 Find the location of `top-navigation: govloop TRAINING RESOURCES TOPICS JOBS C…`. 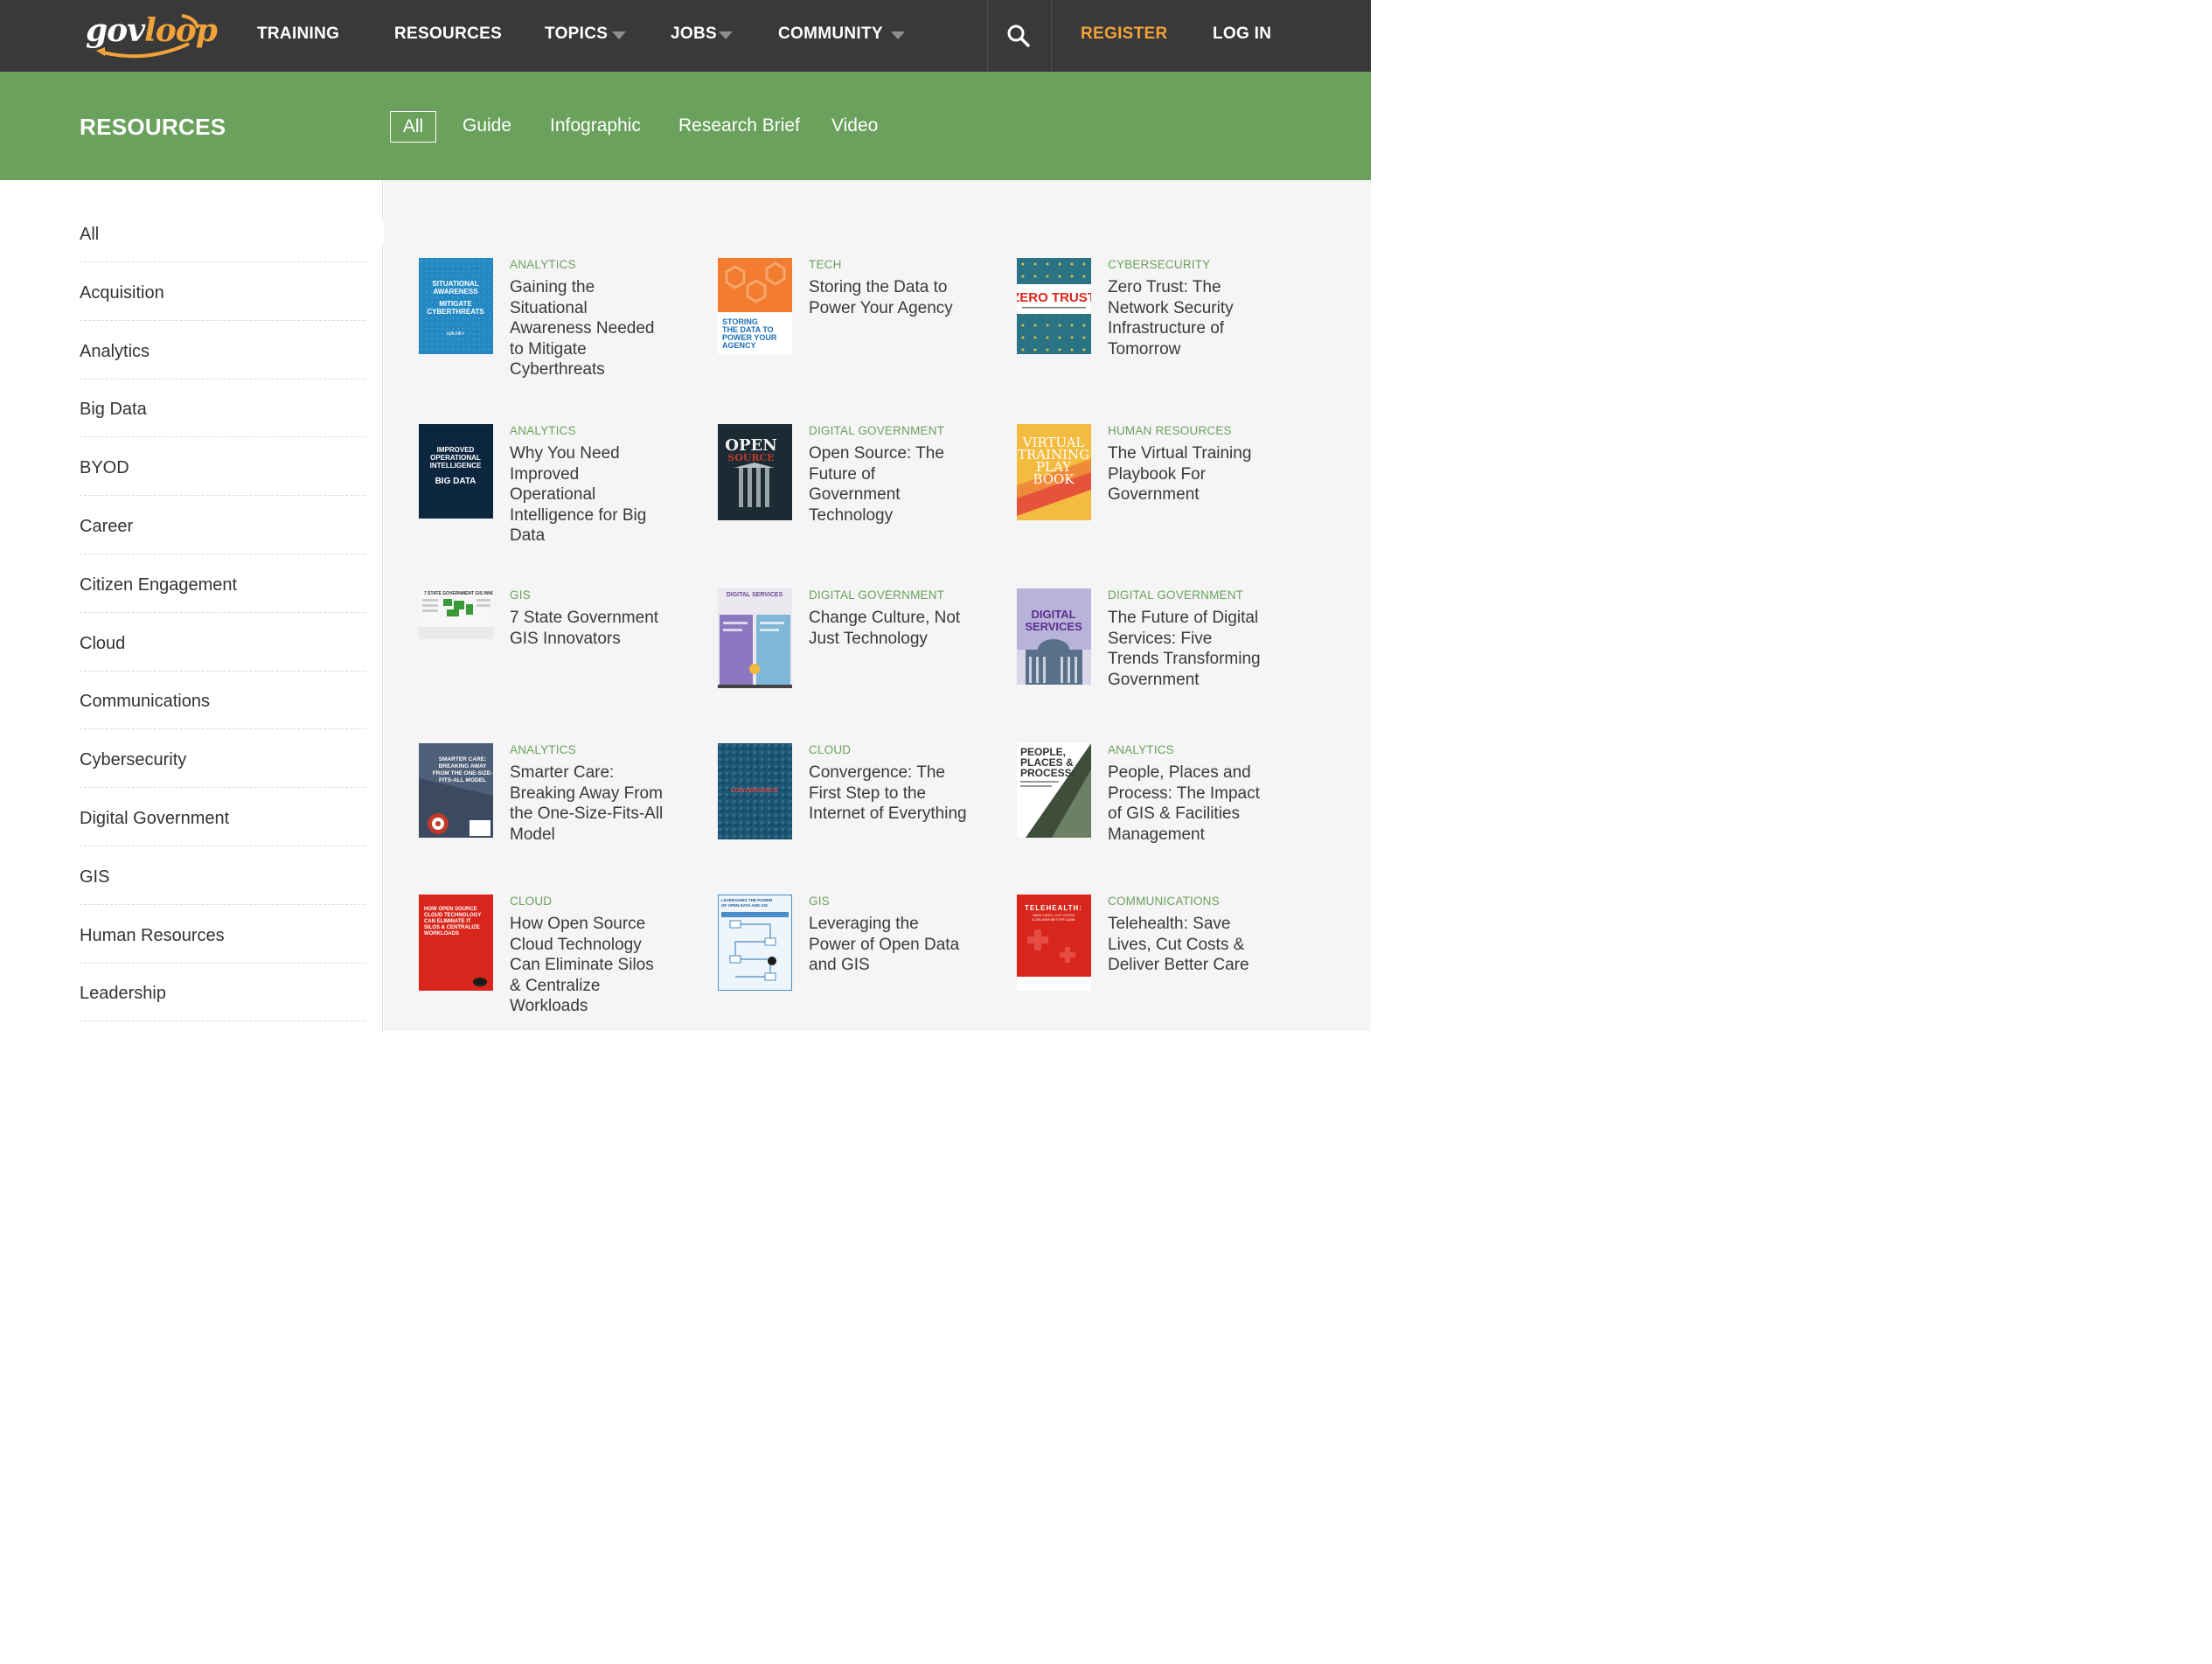

top-navigation: govloop TRAINING RESOURCES TOPICS JOBS C… is located at coordinates (685, 36).